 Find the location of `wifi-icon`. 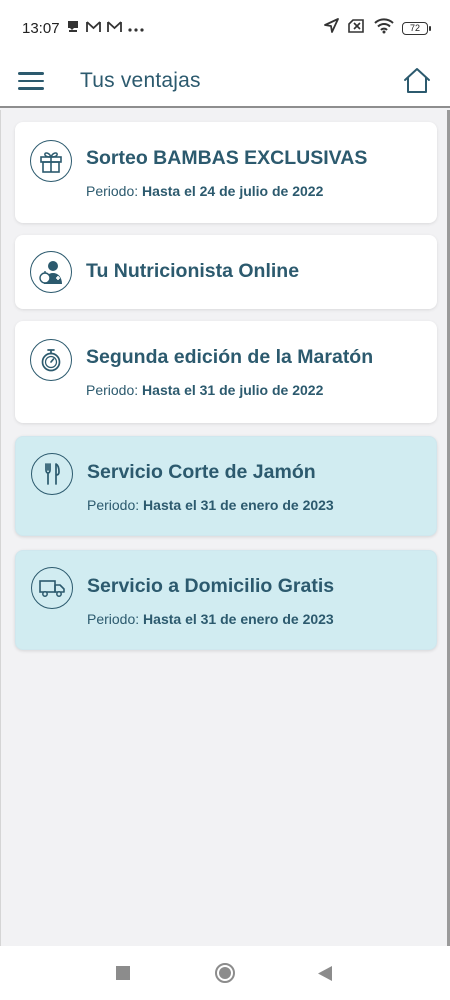

wifi-icon is located at coordinates (384, 28).